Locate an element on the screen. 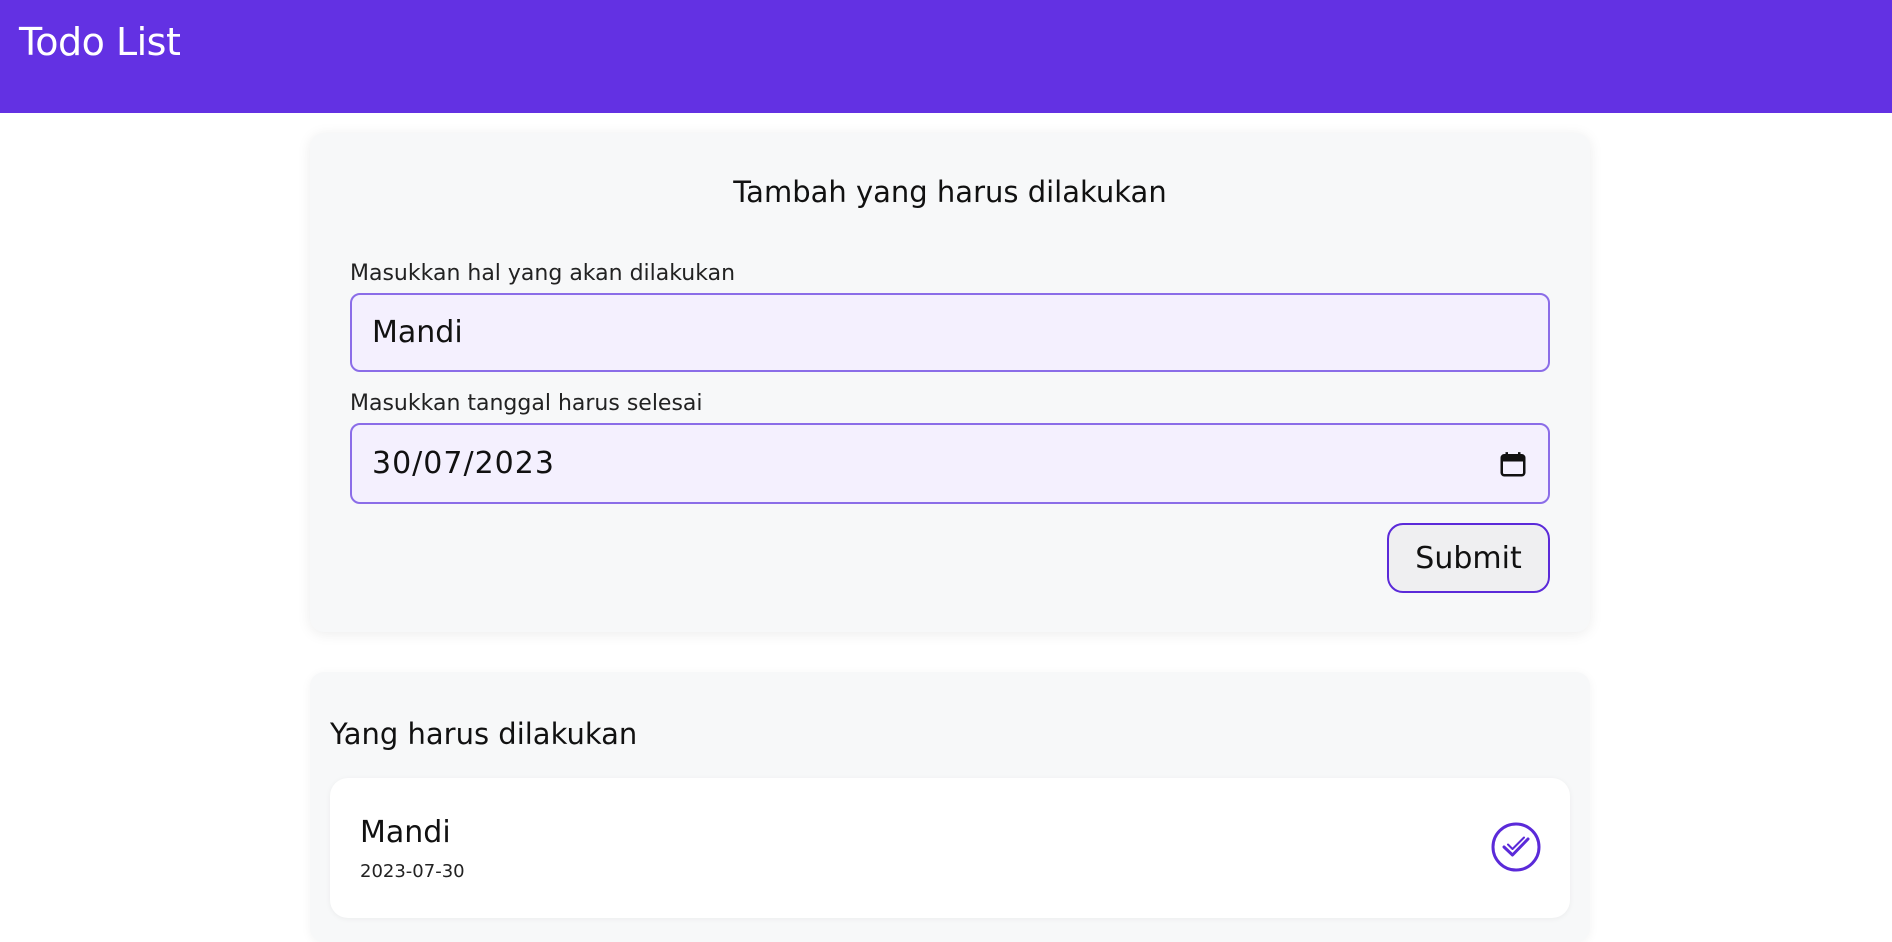 The height and width of the screenshot is (942, 1892). todo-item: Mandi 2023-07-30 is located at coordinates (950, 848).